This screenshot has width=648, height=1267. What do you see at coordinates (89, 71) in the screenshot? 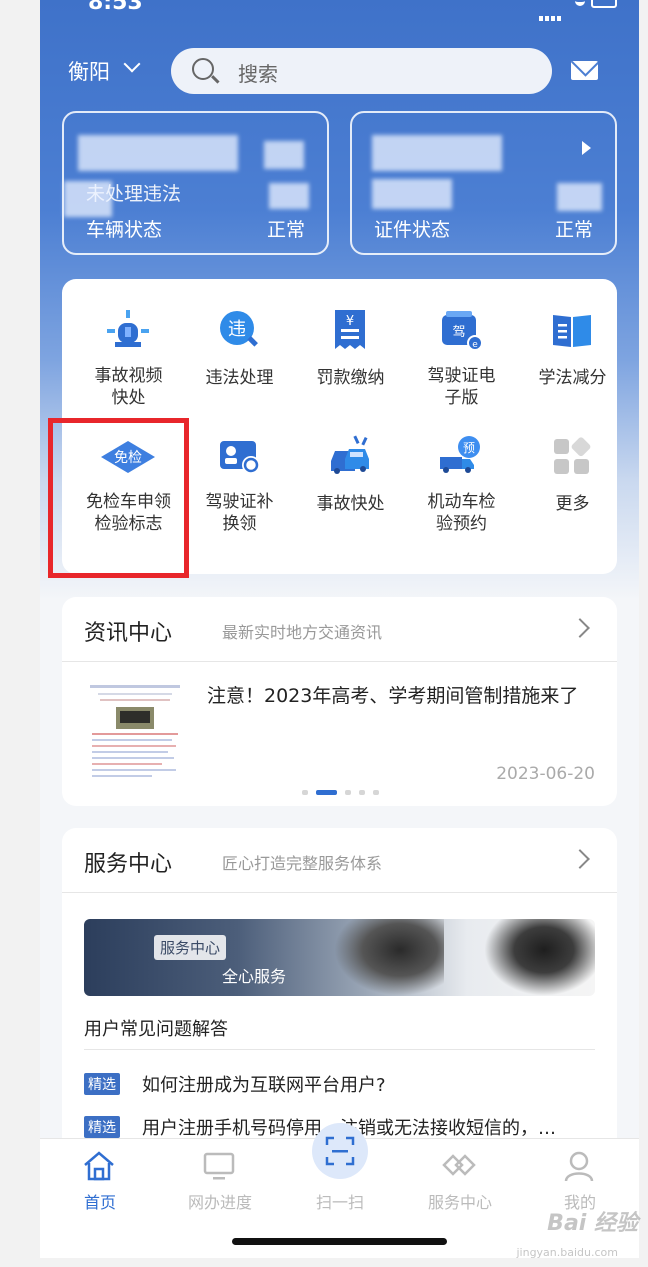
I see `city-selector: 衡阳` at bounding box center [89, 71].